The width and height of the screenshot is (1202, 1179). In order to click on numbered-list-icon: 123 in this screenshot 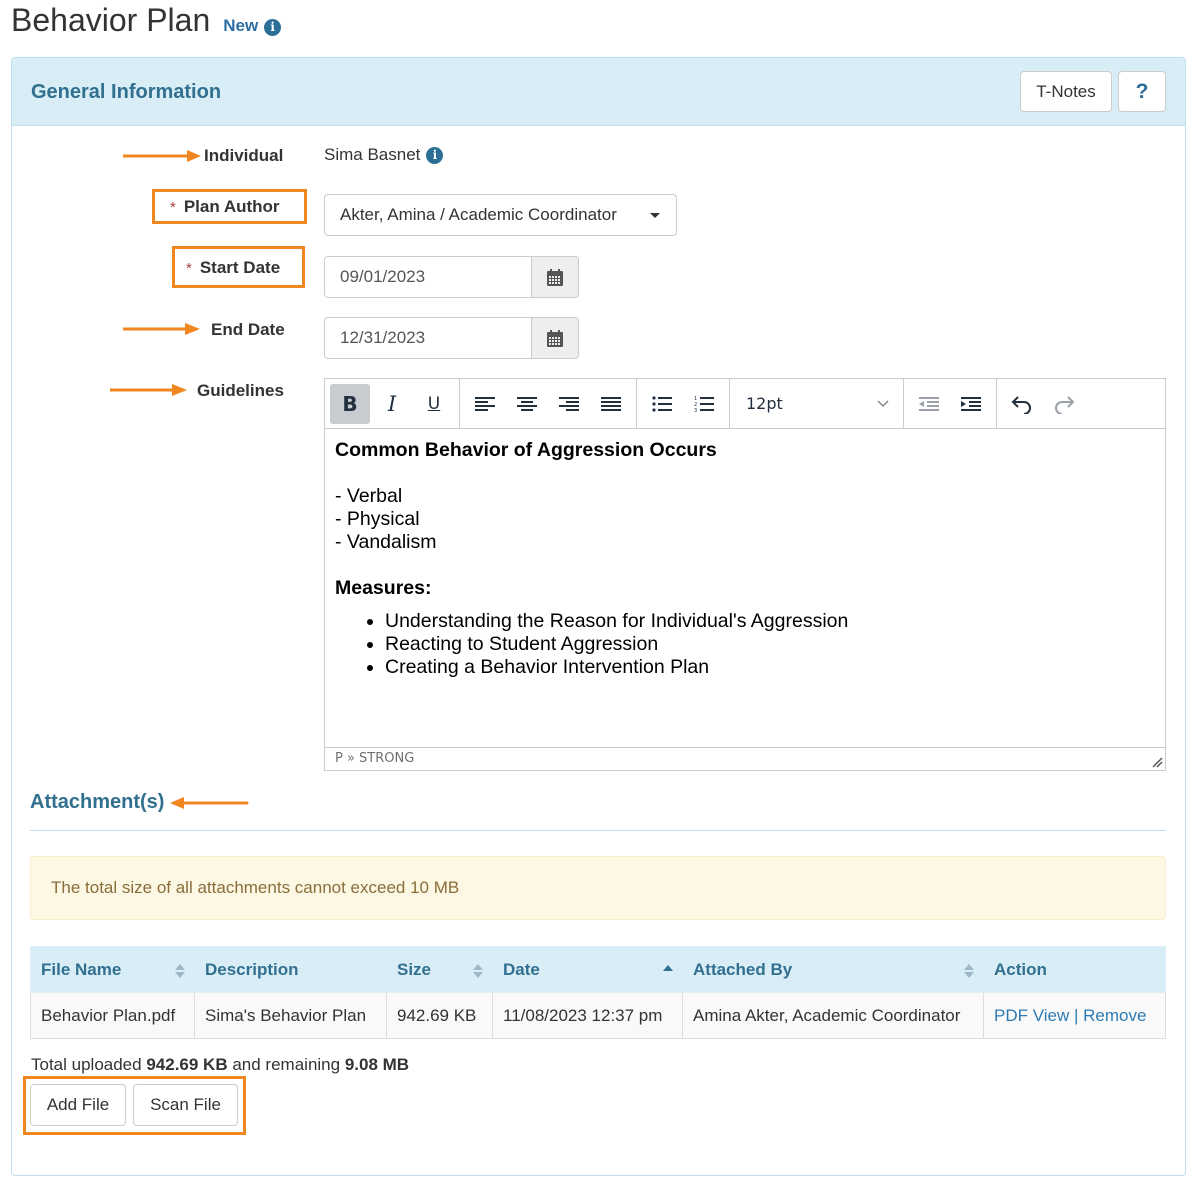, I will do `click(704, 404)`.